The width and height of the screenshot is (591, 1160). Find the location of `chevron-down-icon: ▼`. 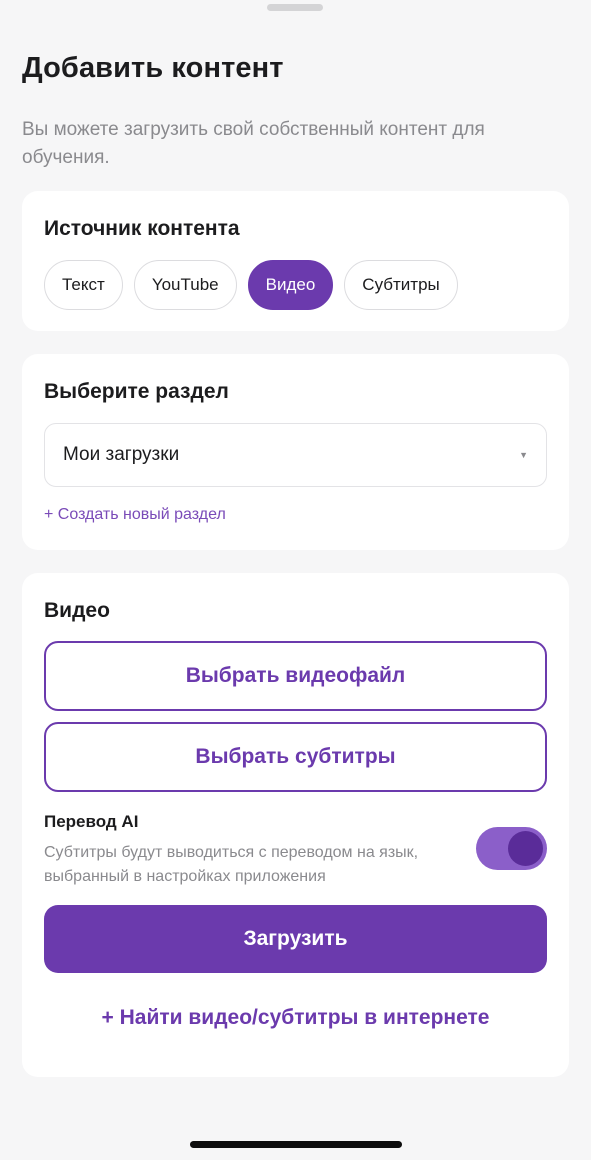

chevron-down-icon: ▼ is located at coordinates (523, 455).